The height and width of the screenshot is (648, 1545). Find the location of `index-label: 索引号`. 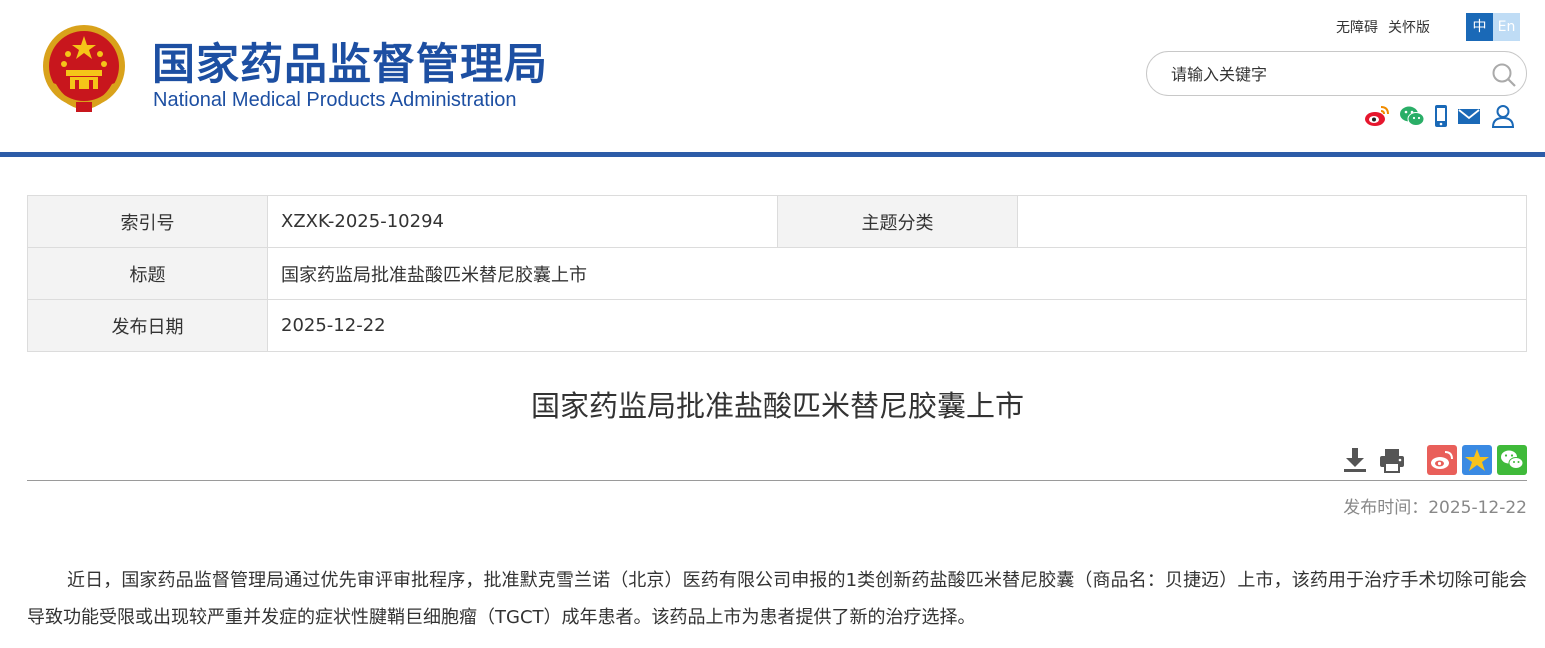

index-label: 索引号 is located at coordinates (147, 221).